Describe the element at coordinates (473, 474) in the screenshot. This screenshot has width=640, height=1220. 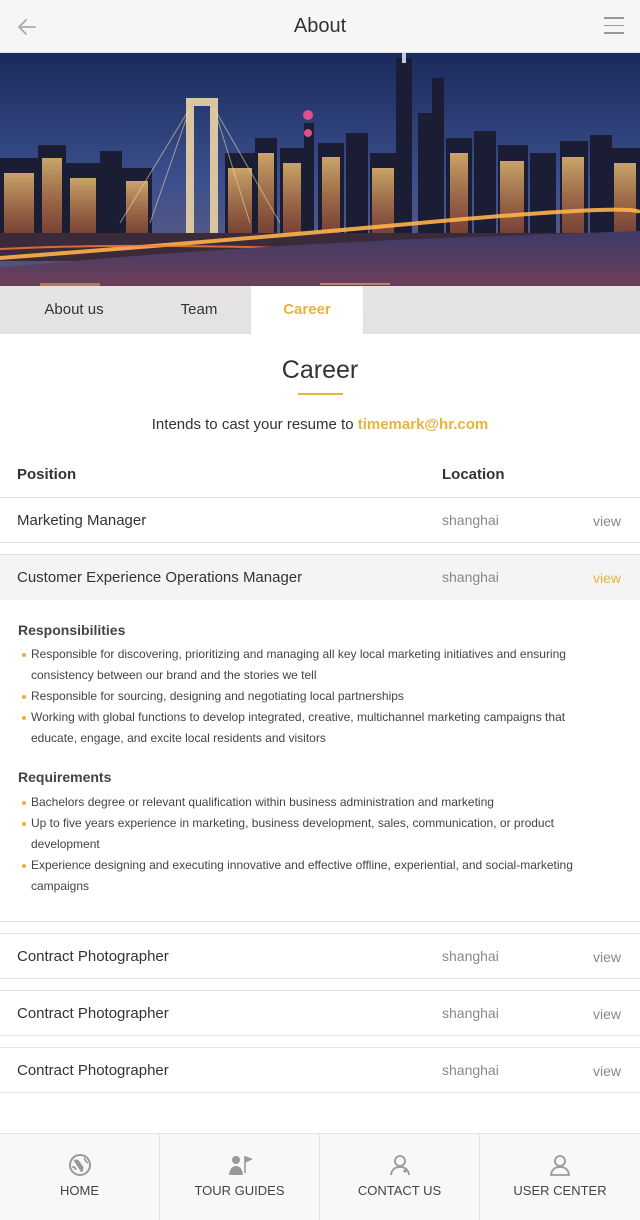
I see `location-column-header: Location` at that location.